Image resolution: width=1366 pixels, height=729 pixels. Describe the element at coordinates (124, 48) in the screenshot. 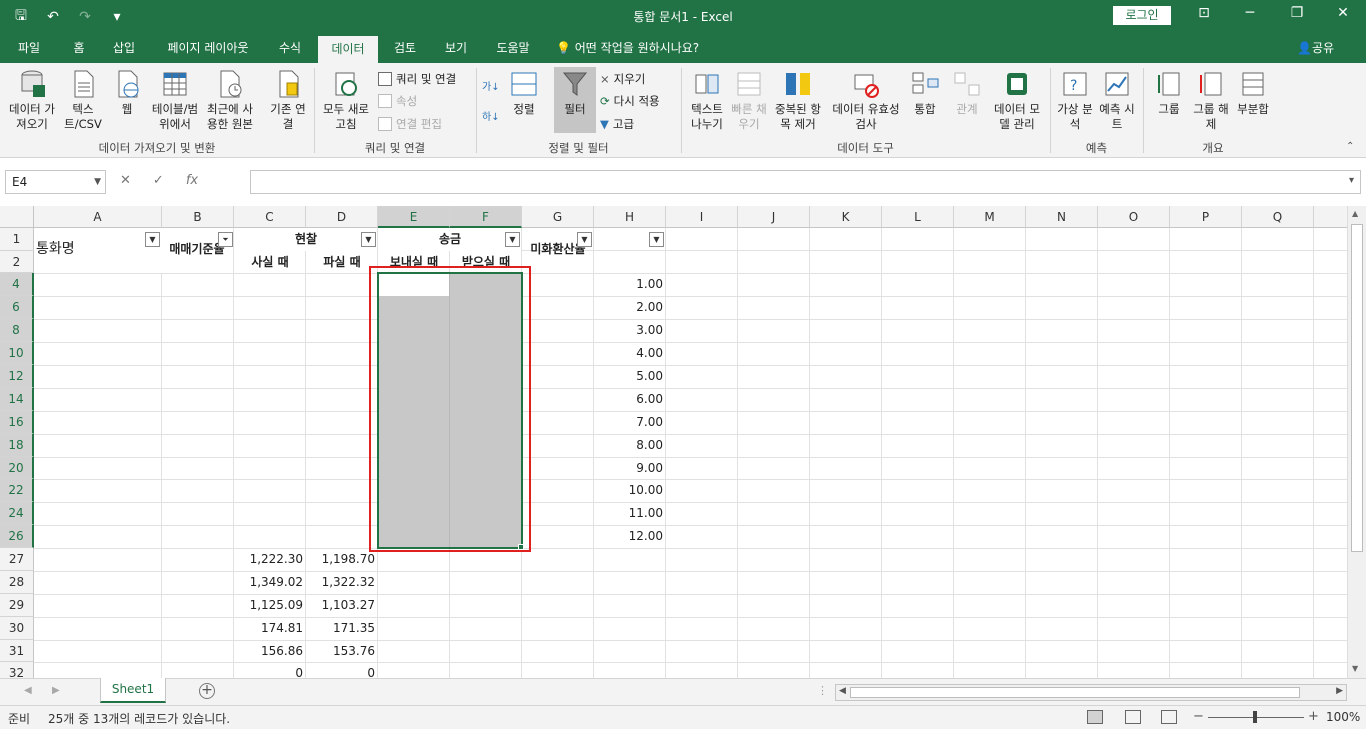

I see `tab-insert: 삽입` at that location.